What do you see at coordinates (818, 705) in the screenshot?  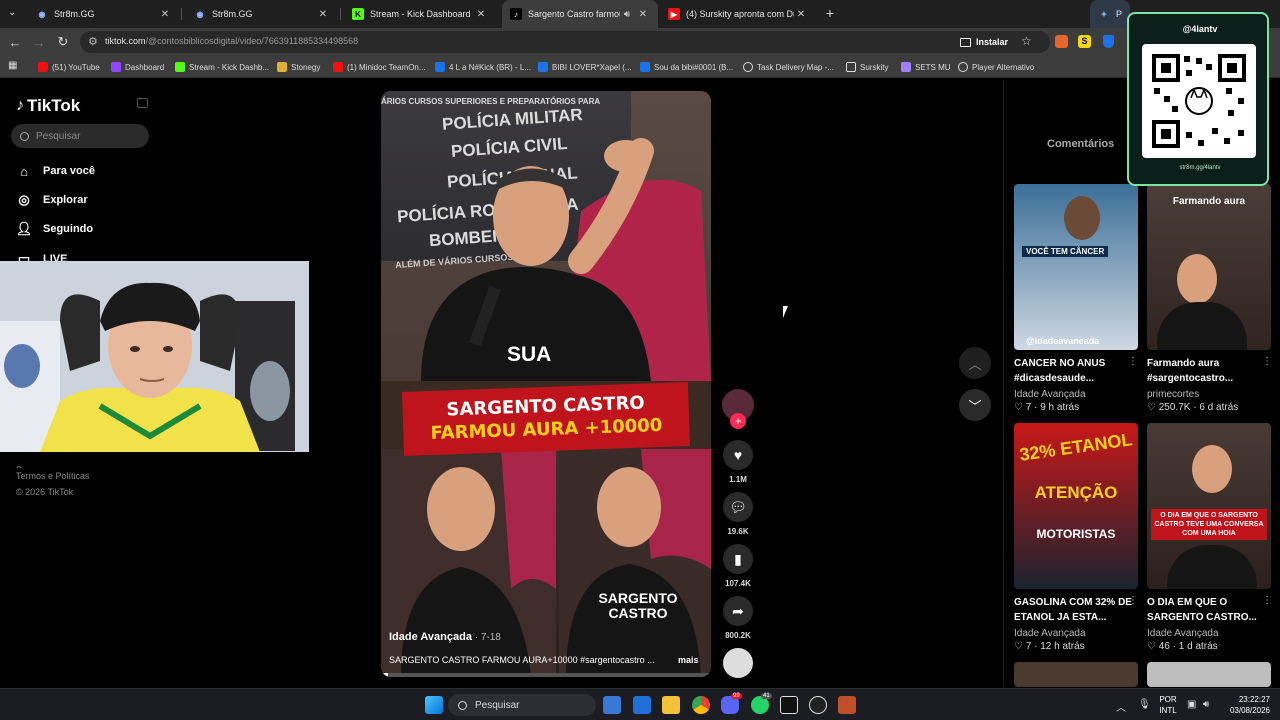 I see `obs-icon` at bounding box center [818, 705].